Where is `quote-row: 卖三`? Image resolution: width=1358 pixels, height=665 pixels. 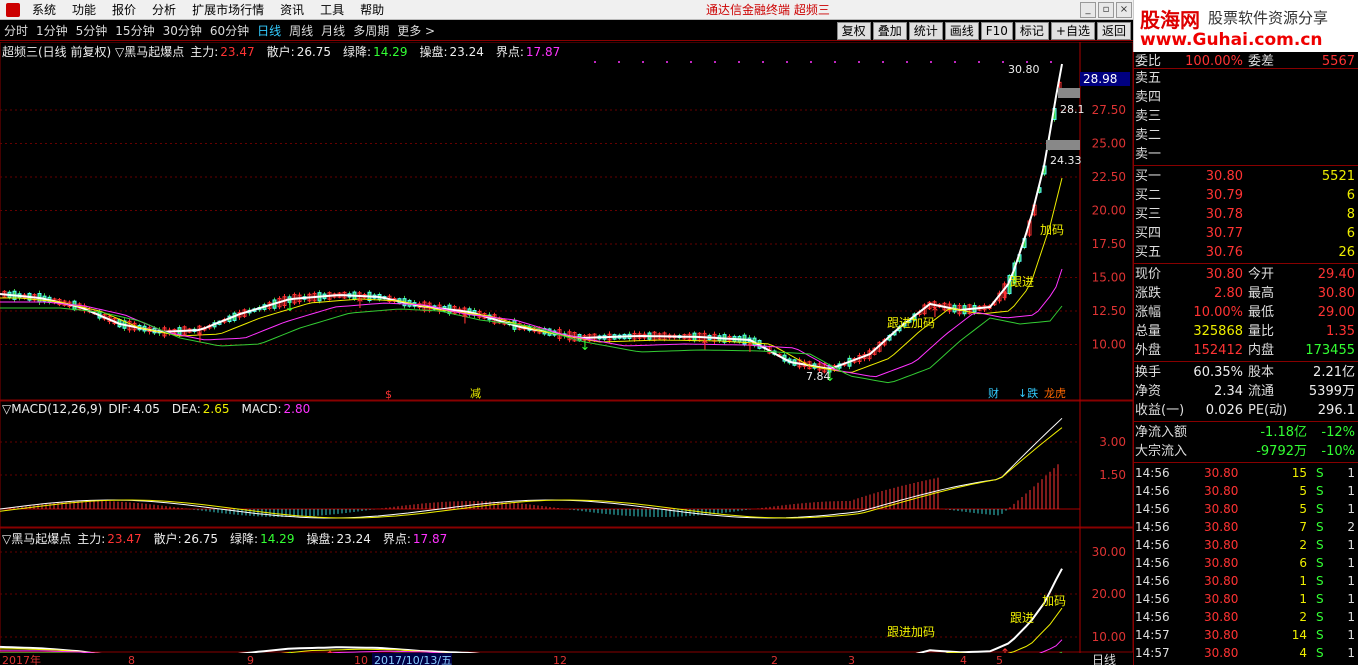
quote-row: 卖三 is located at coordinates (1246, 116).